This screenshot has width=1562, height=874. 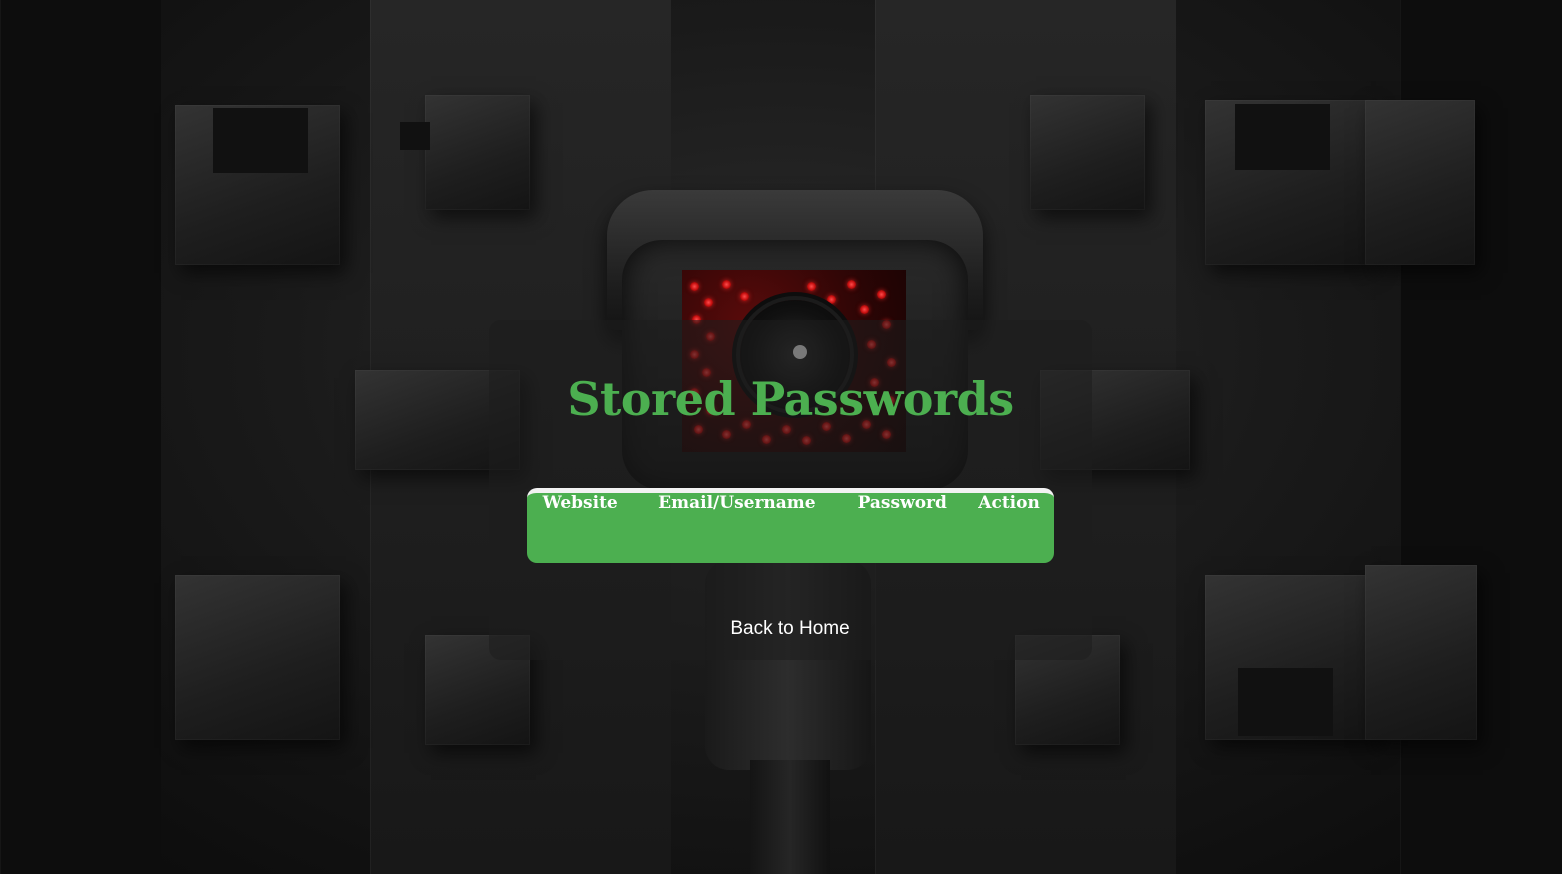 I want to click on passwords-table: Website Email/Username Password Action, so click(x=790, y=525).